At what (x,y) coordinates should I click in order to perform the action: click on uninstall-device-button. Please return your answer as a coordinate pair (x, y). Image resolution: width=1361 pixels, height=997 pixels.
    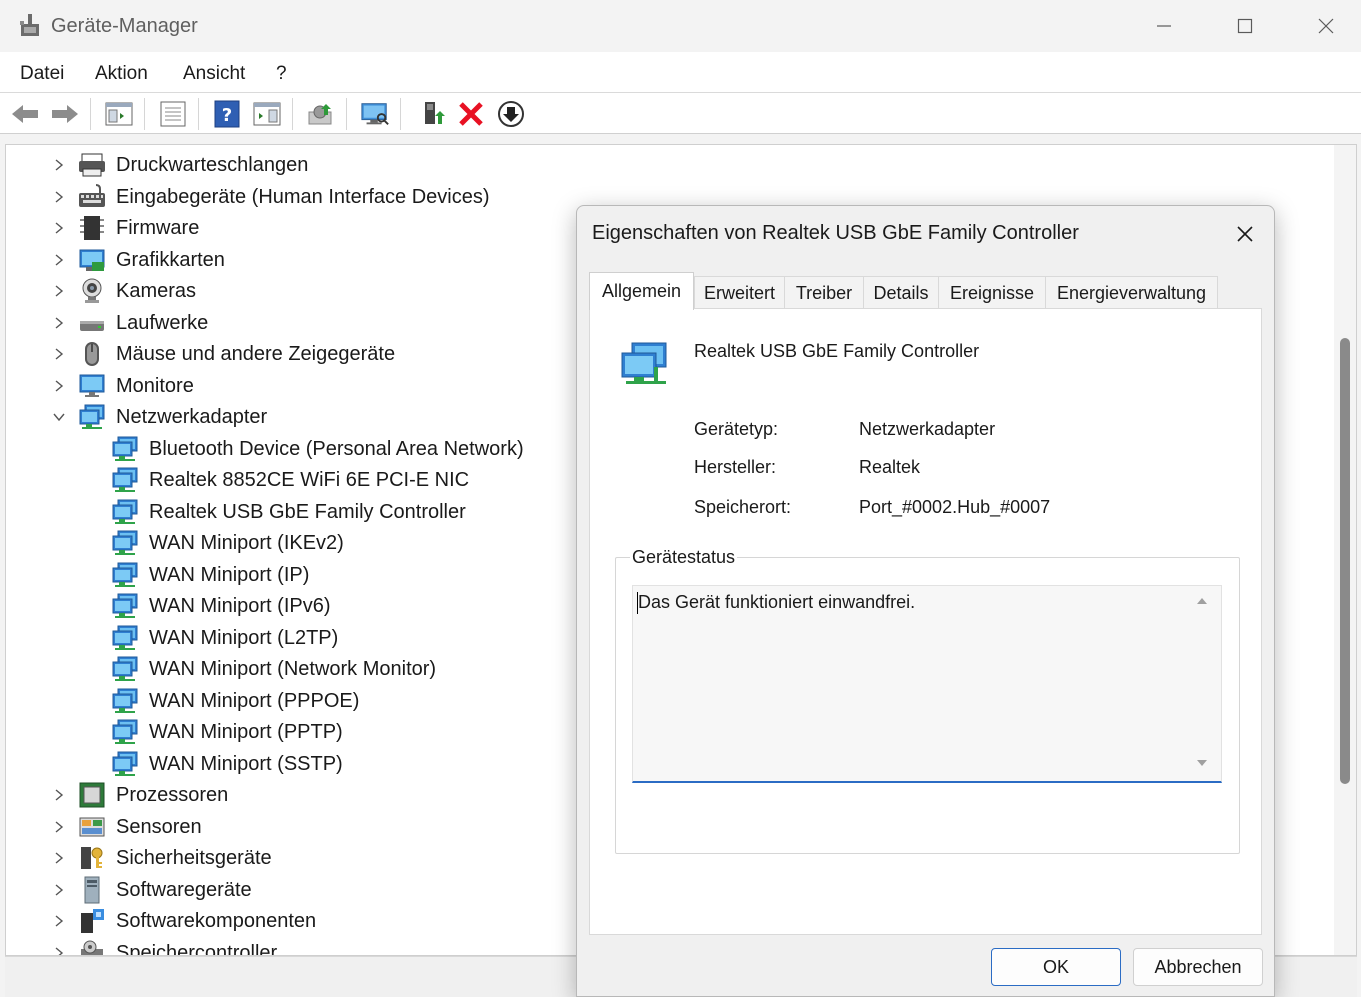
    Looking at the image, I should click on (471, 114).